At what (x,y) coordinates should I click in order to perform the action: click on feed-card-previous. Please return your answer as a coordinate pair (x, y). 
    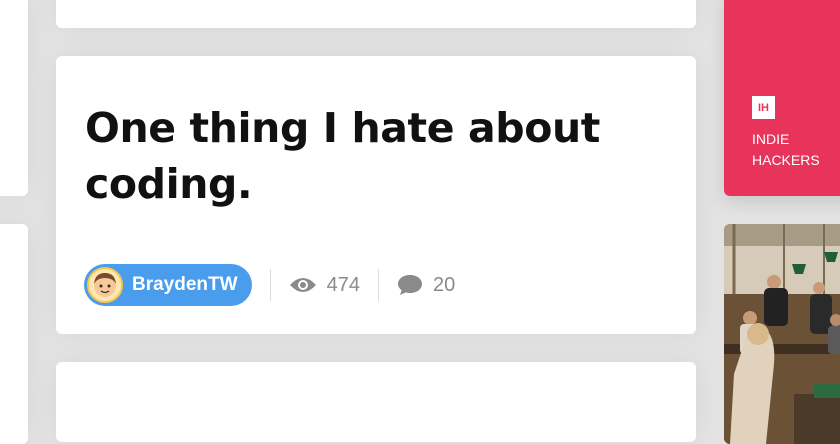
    Looking at the image, I should click on (376, 14).